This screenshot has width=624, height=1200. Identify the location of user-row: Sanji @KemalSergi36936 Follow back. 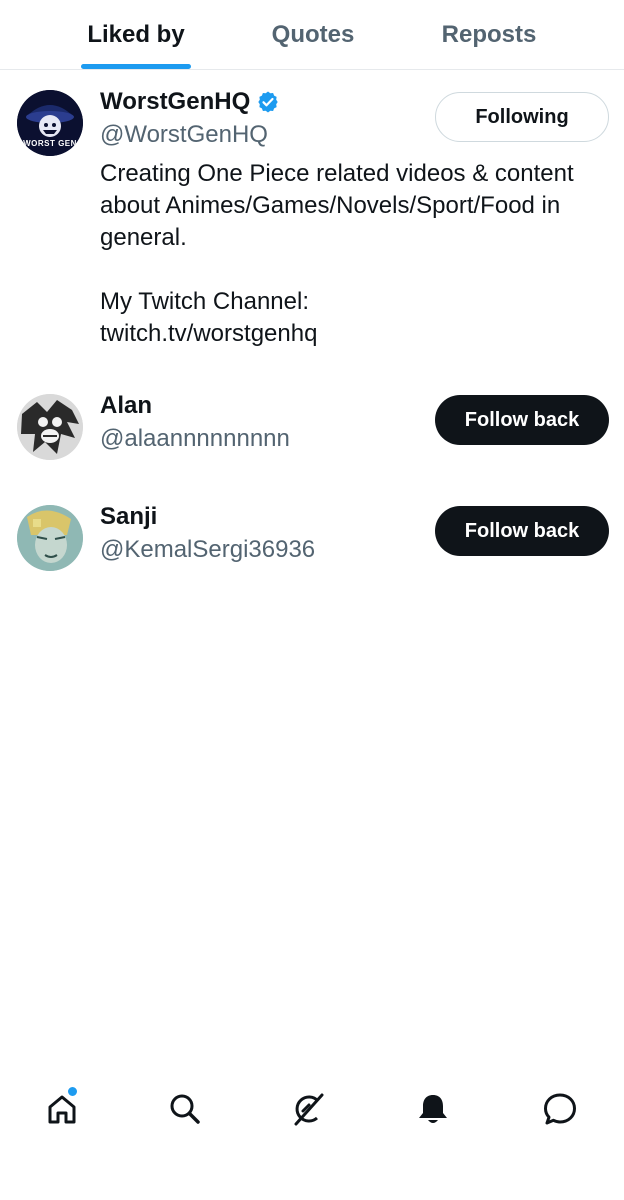
(312, 546).